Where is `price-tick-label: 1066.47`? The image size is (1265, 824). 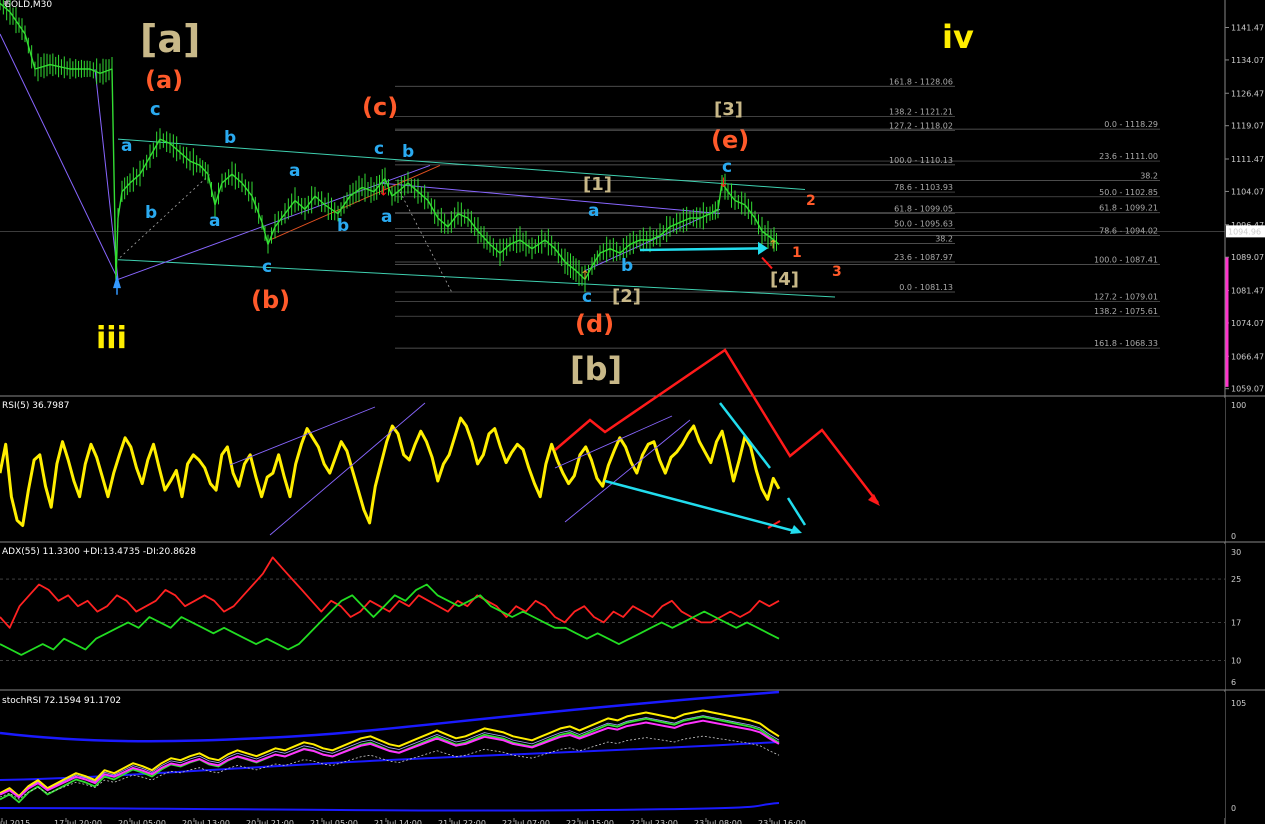
price-tick-label: 1066.47 is located at coordinates (1247, 356).